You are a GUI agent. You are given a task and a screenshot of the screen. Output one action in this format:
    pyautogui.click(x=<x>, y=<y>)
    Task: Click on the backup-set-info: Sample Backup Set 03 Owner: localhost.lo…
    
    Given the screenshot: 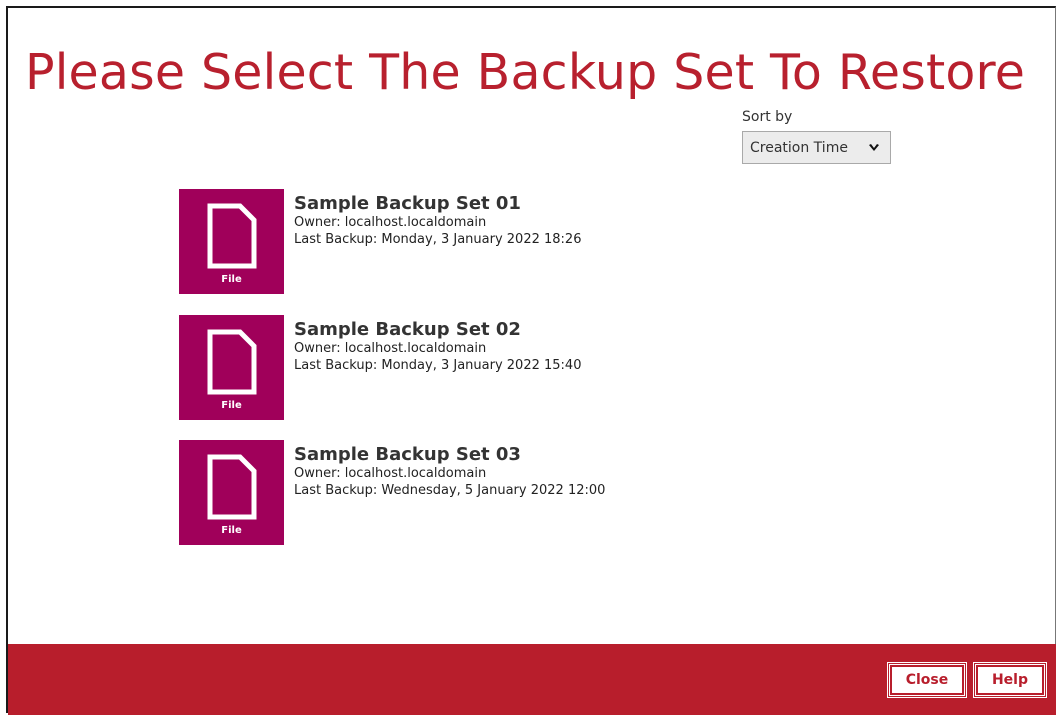 What is the action you would take?
    pyautogui.click(x=449, y=471)
    